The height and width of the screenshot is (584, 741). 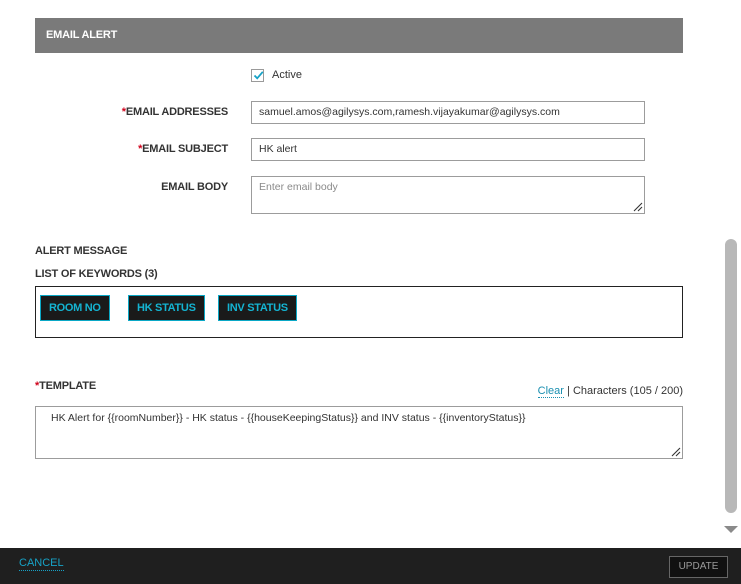 I want to click on scroll-down-arrow-icon, so click(x=731, y=529).